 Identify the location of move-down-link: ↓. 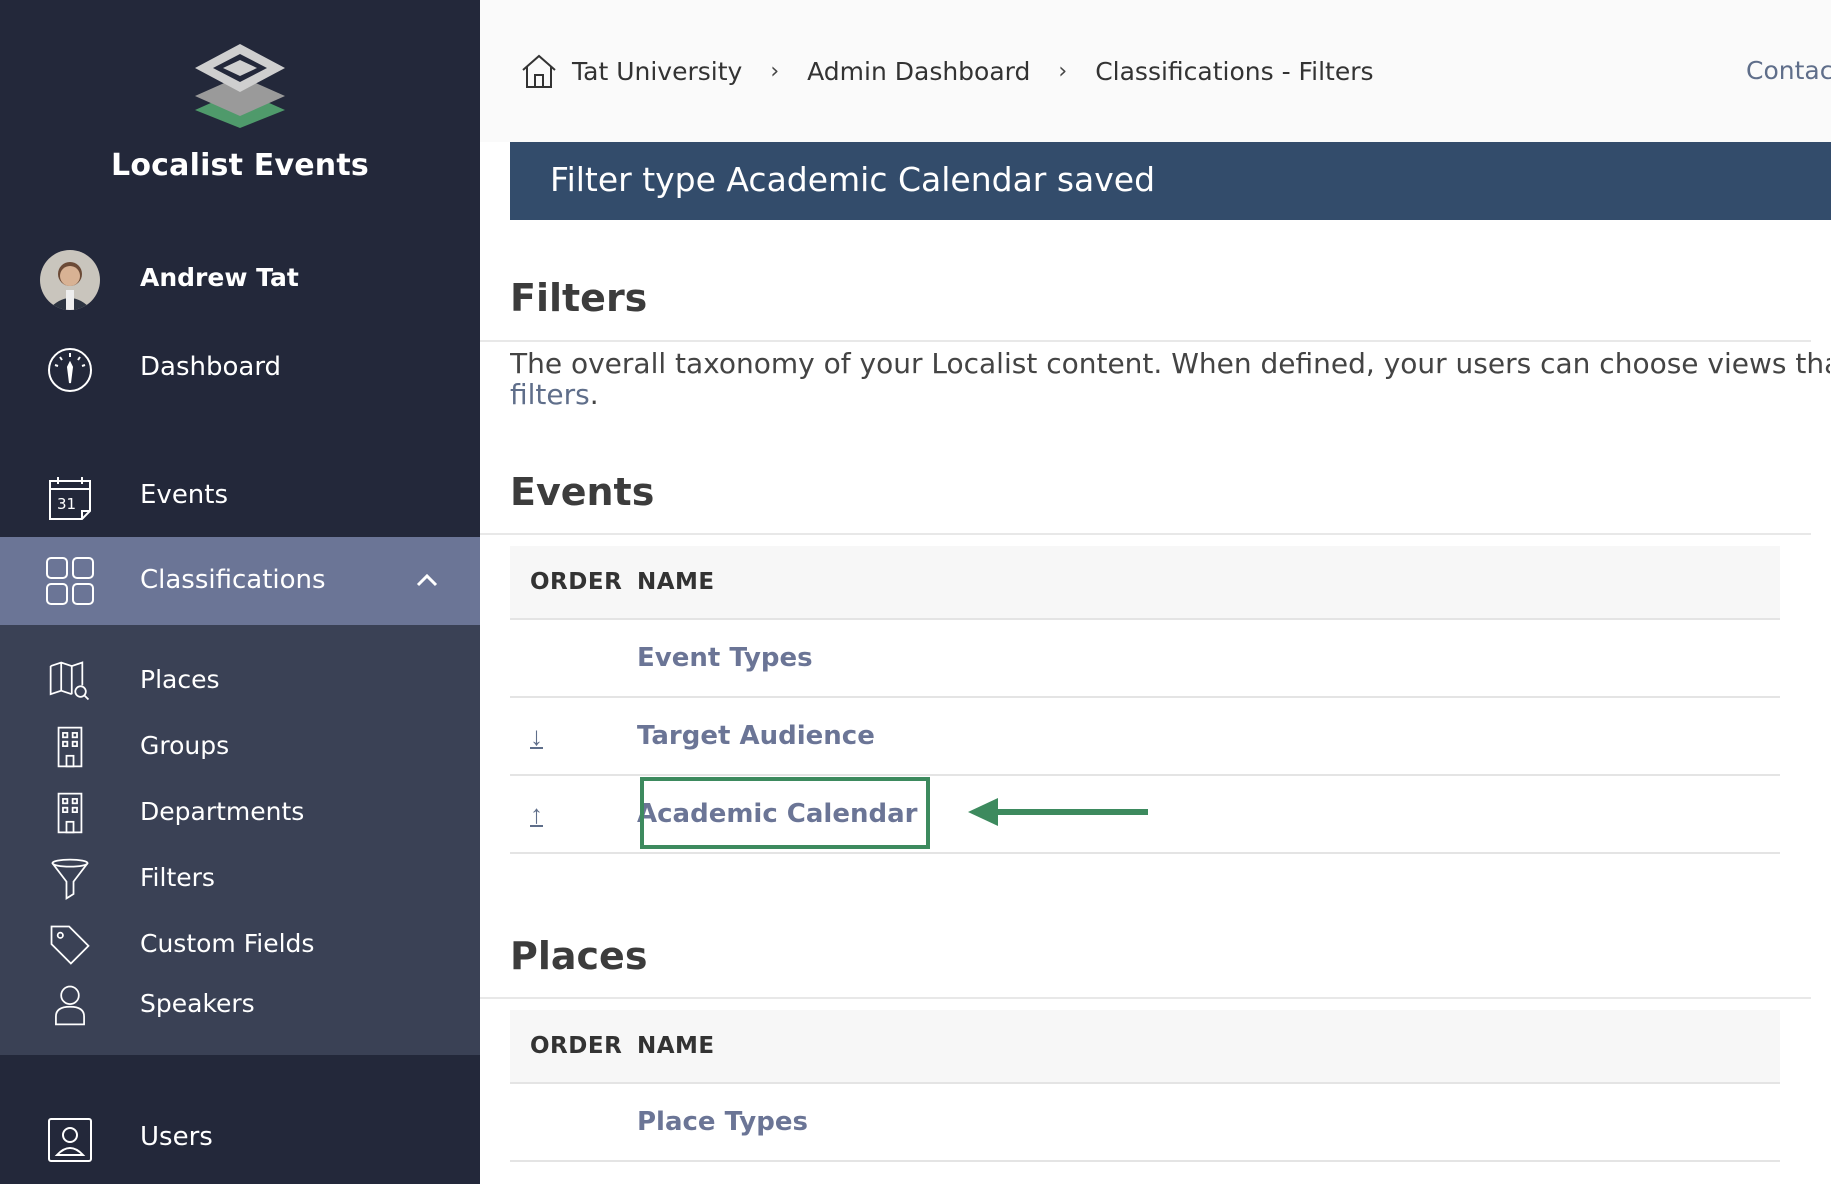
(536, 736).